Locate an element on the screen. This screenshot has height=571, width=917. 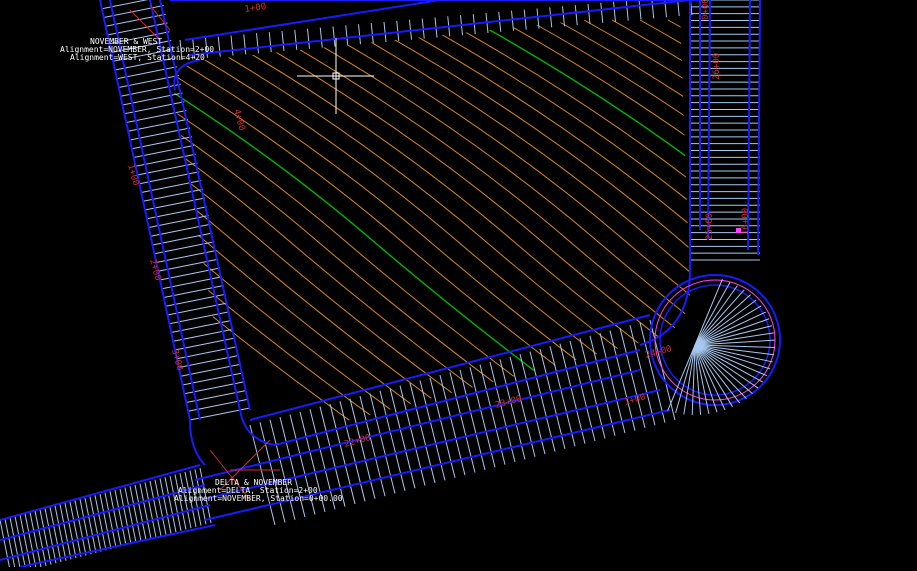
crosshair-cursor is located at coordinates (335, 76).